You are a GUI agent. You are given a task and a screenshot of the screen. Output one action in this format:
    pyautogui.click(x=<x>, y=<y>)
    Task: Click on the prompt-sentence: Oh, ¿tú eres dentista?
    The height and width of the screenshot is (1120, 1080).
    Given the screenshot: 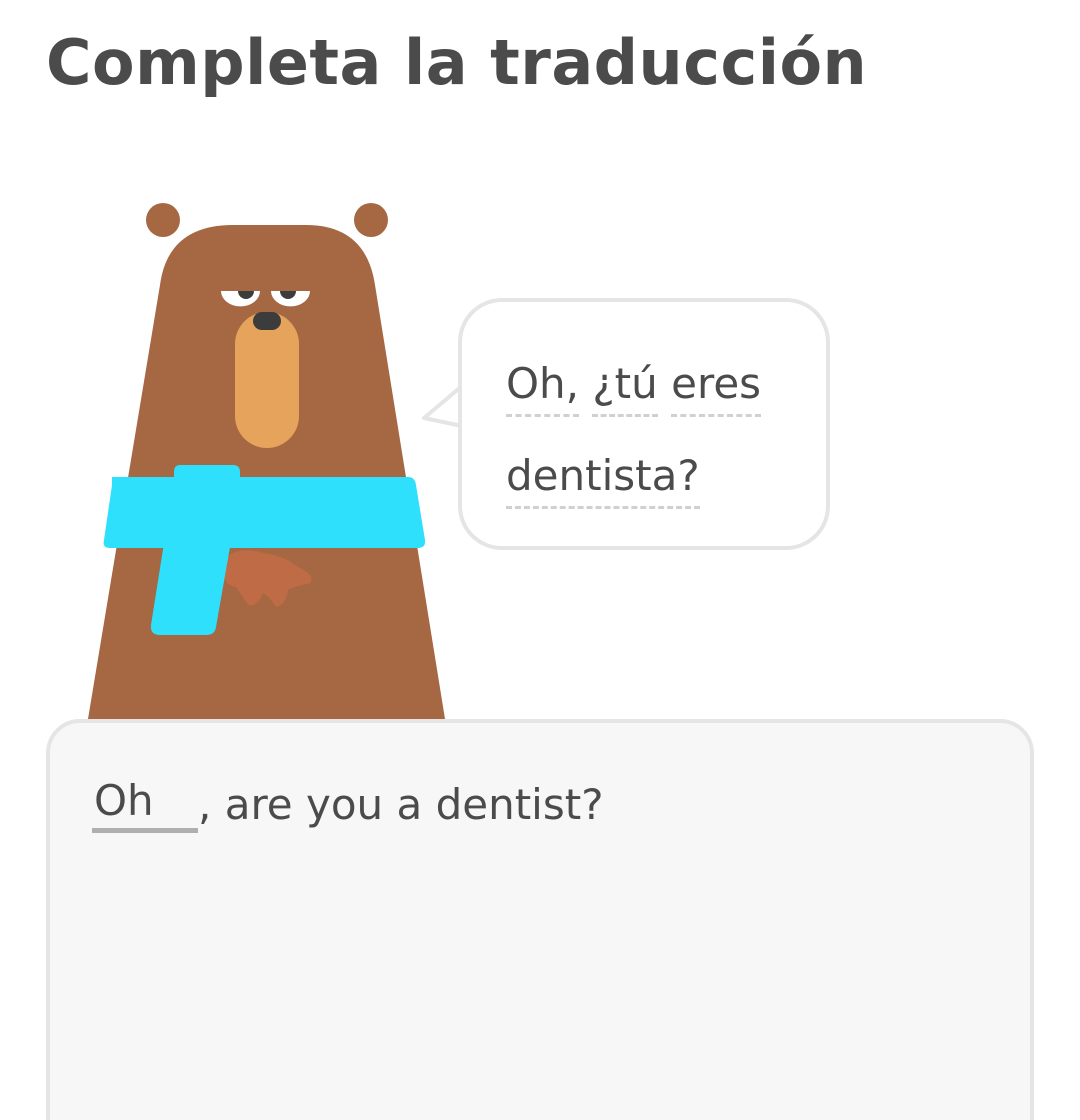 What is the action you would take?
    pyautogui.click(x=651, y=430)
    